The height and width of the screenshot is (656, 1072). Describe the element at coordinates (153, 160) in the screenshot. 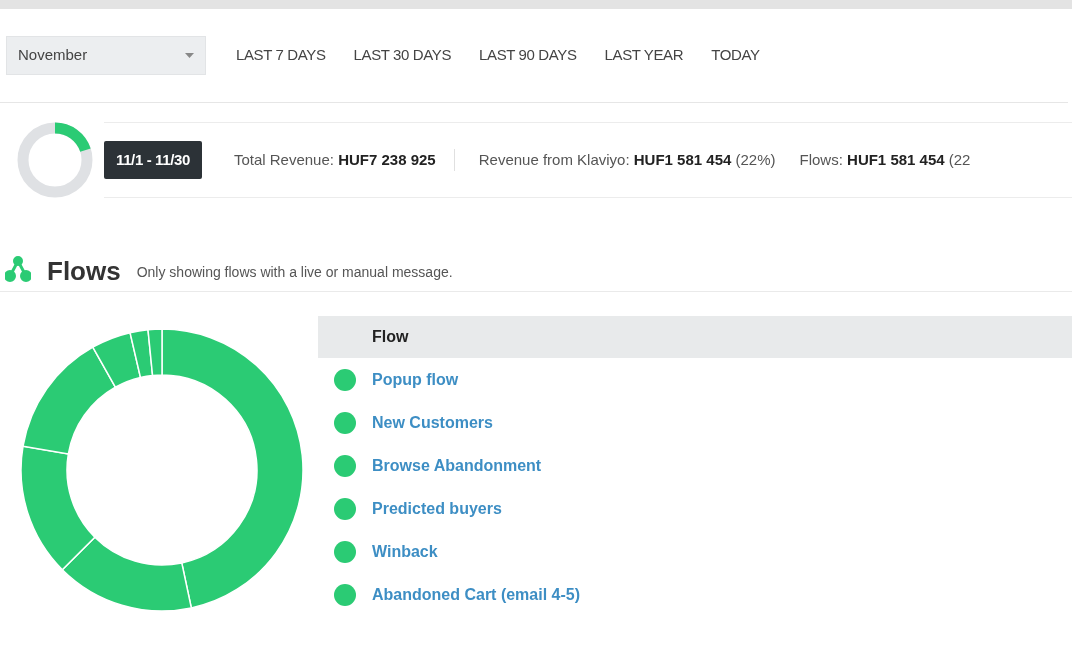

I see `date-range-badge: 11/1 - 11/30` at that location.